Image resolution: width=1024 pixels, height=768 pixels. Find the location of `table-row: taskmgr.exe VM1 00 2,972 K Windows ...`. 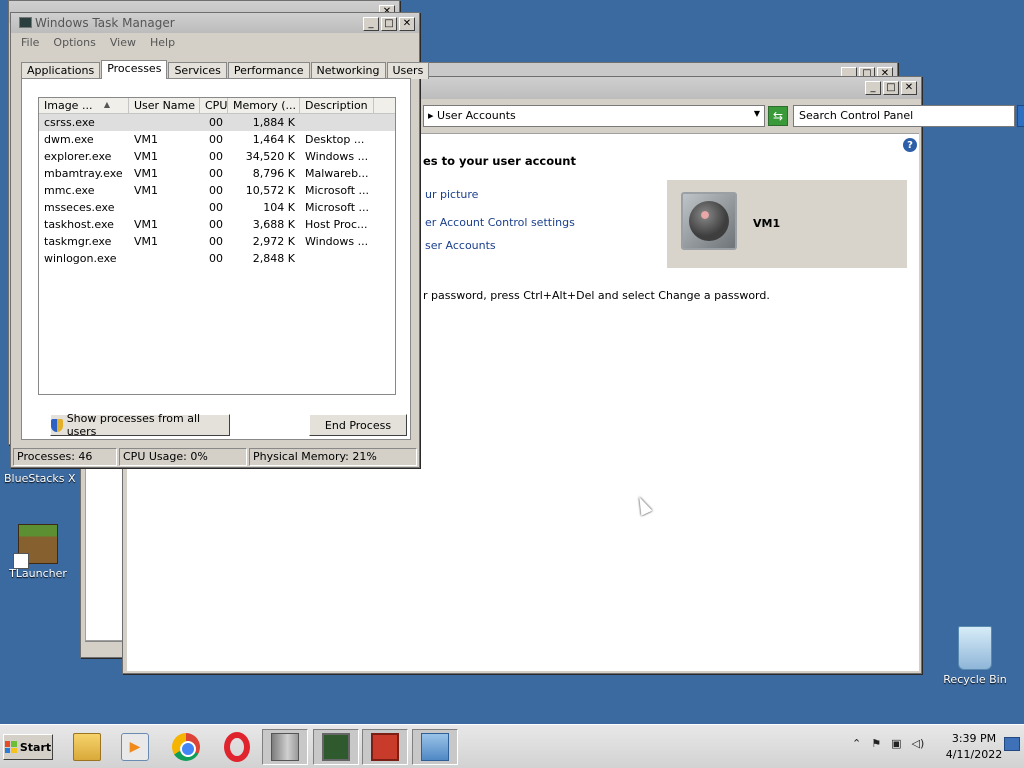

table-row: taskmgr.exe VM1 00 2,972 K Windows ... is located at coordinates (217, 241).